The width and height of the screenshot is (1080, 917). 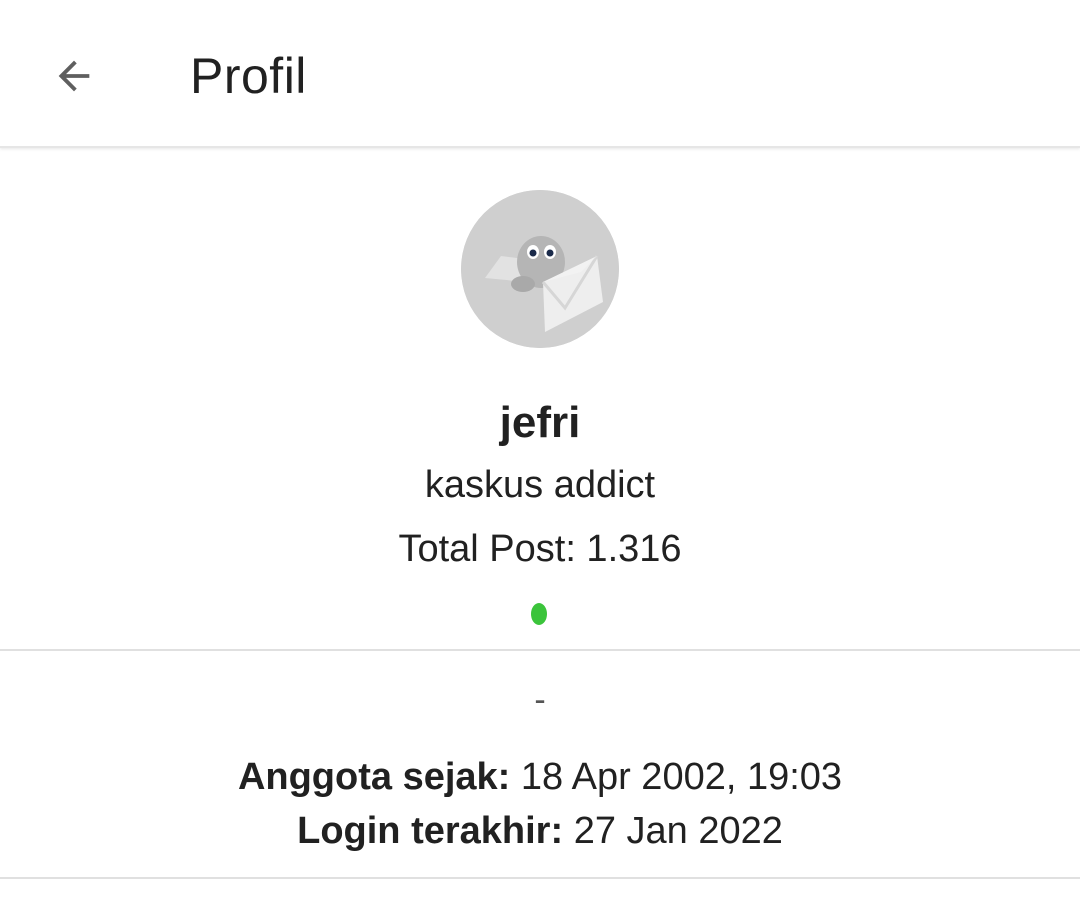 I want to click on last-login-value: 27 Jan 2022, so click(x=673, y=831).